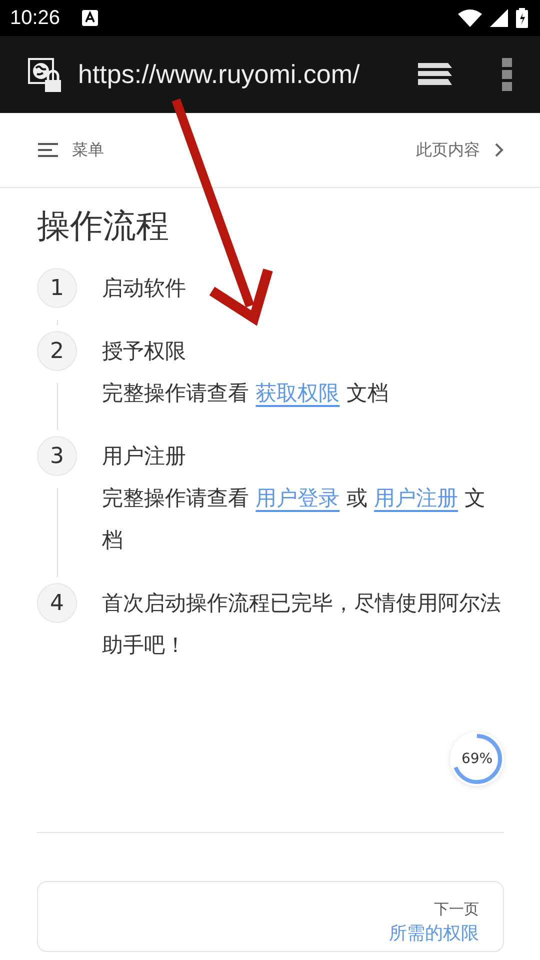  What do you see at coordinates (270, 916) in the screenshot?
I see `next-page-card: 下一页 所需的权限` at bounding box center [270, 916].